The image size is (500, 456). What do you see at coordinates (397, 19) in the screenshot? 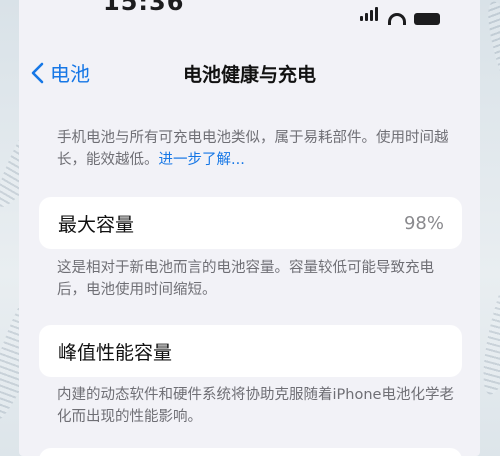
I see `wifi-icon` at bounding box center [397, 19].